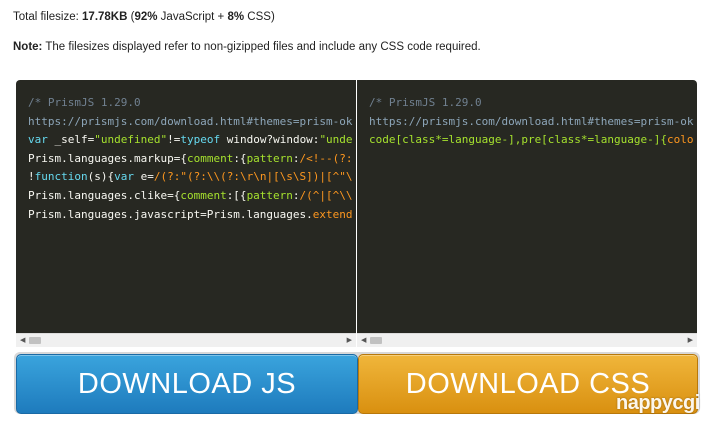 This screenshot has height=424, width=715. I want to click on code-token: typeof, so click(200, 140).